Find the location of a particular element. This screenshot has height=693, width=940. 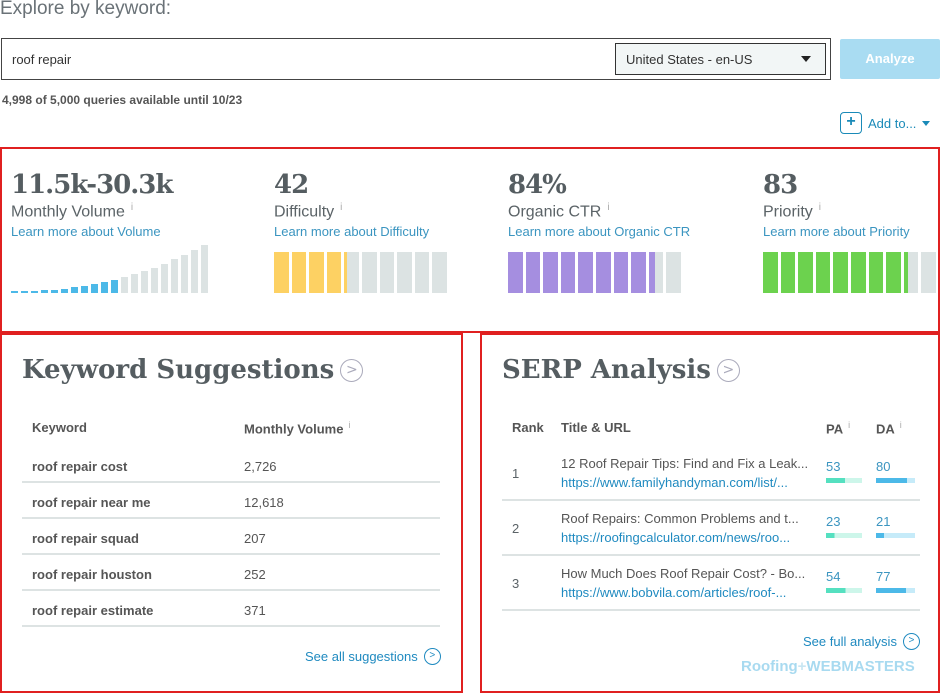

volume-histogram is located at coordinates (109, 269).